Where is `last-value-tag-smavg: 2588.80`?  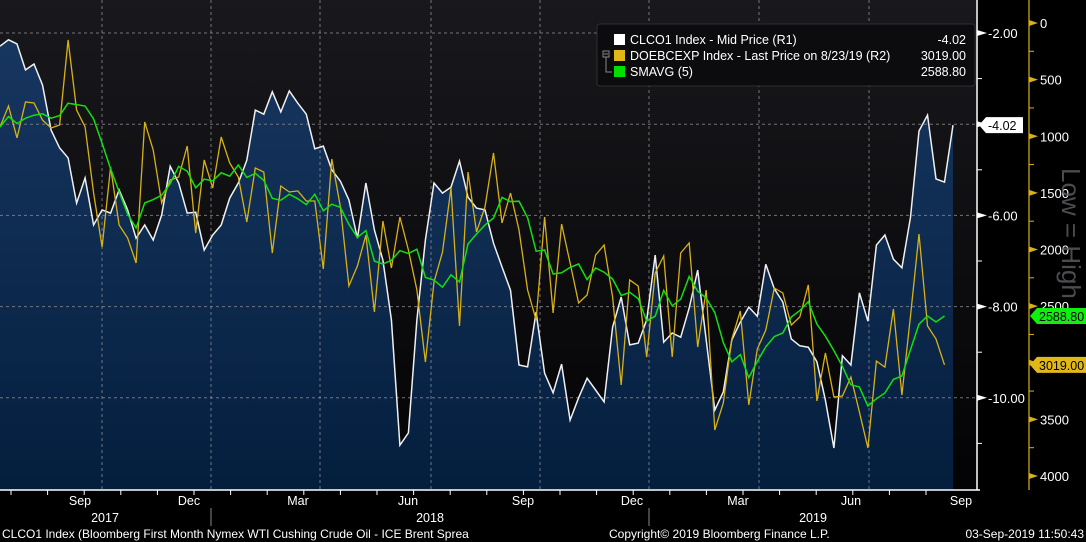 last-value-tag-smavg: 2588.80 is located at coordinates (1058, 315).